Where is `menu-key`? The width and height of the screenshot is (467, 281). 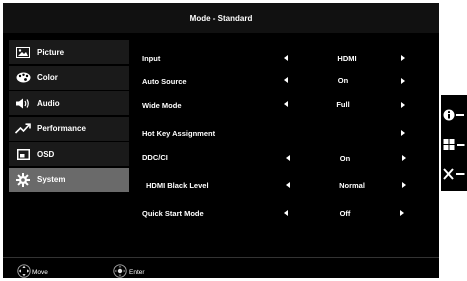
menu-key is located at coordinates (454, 147).